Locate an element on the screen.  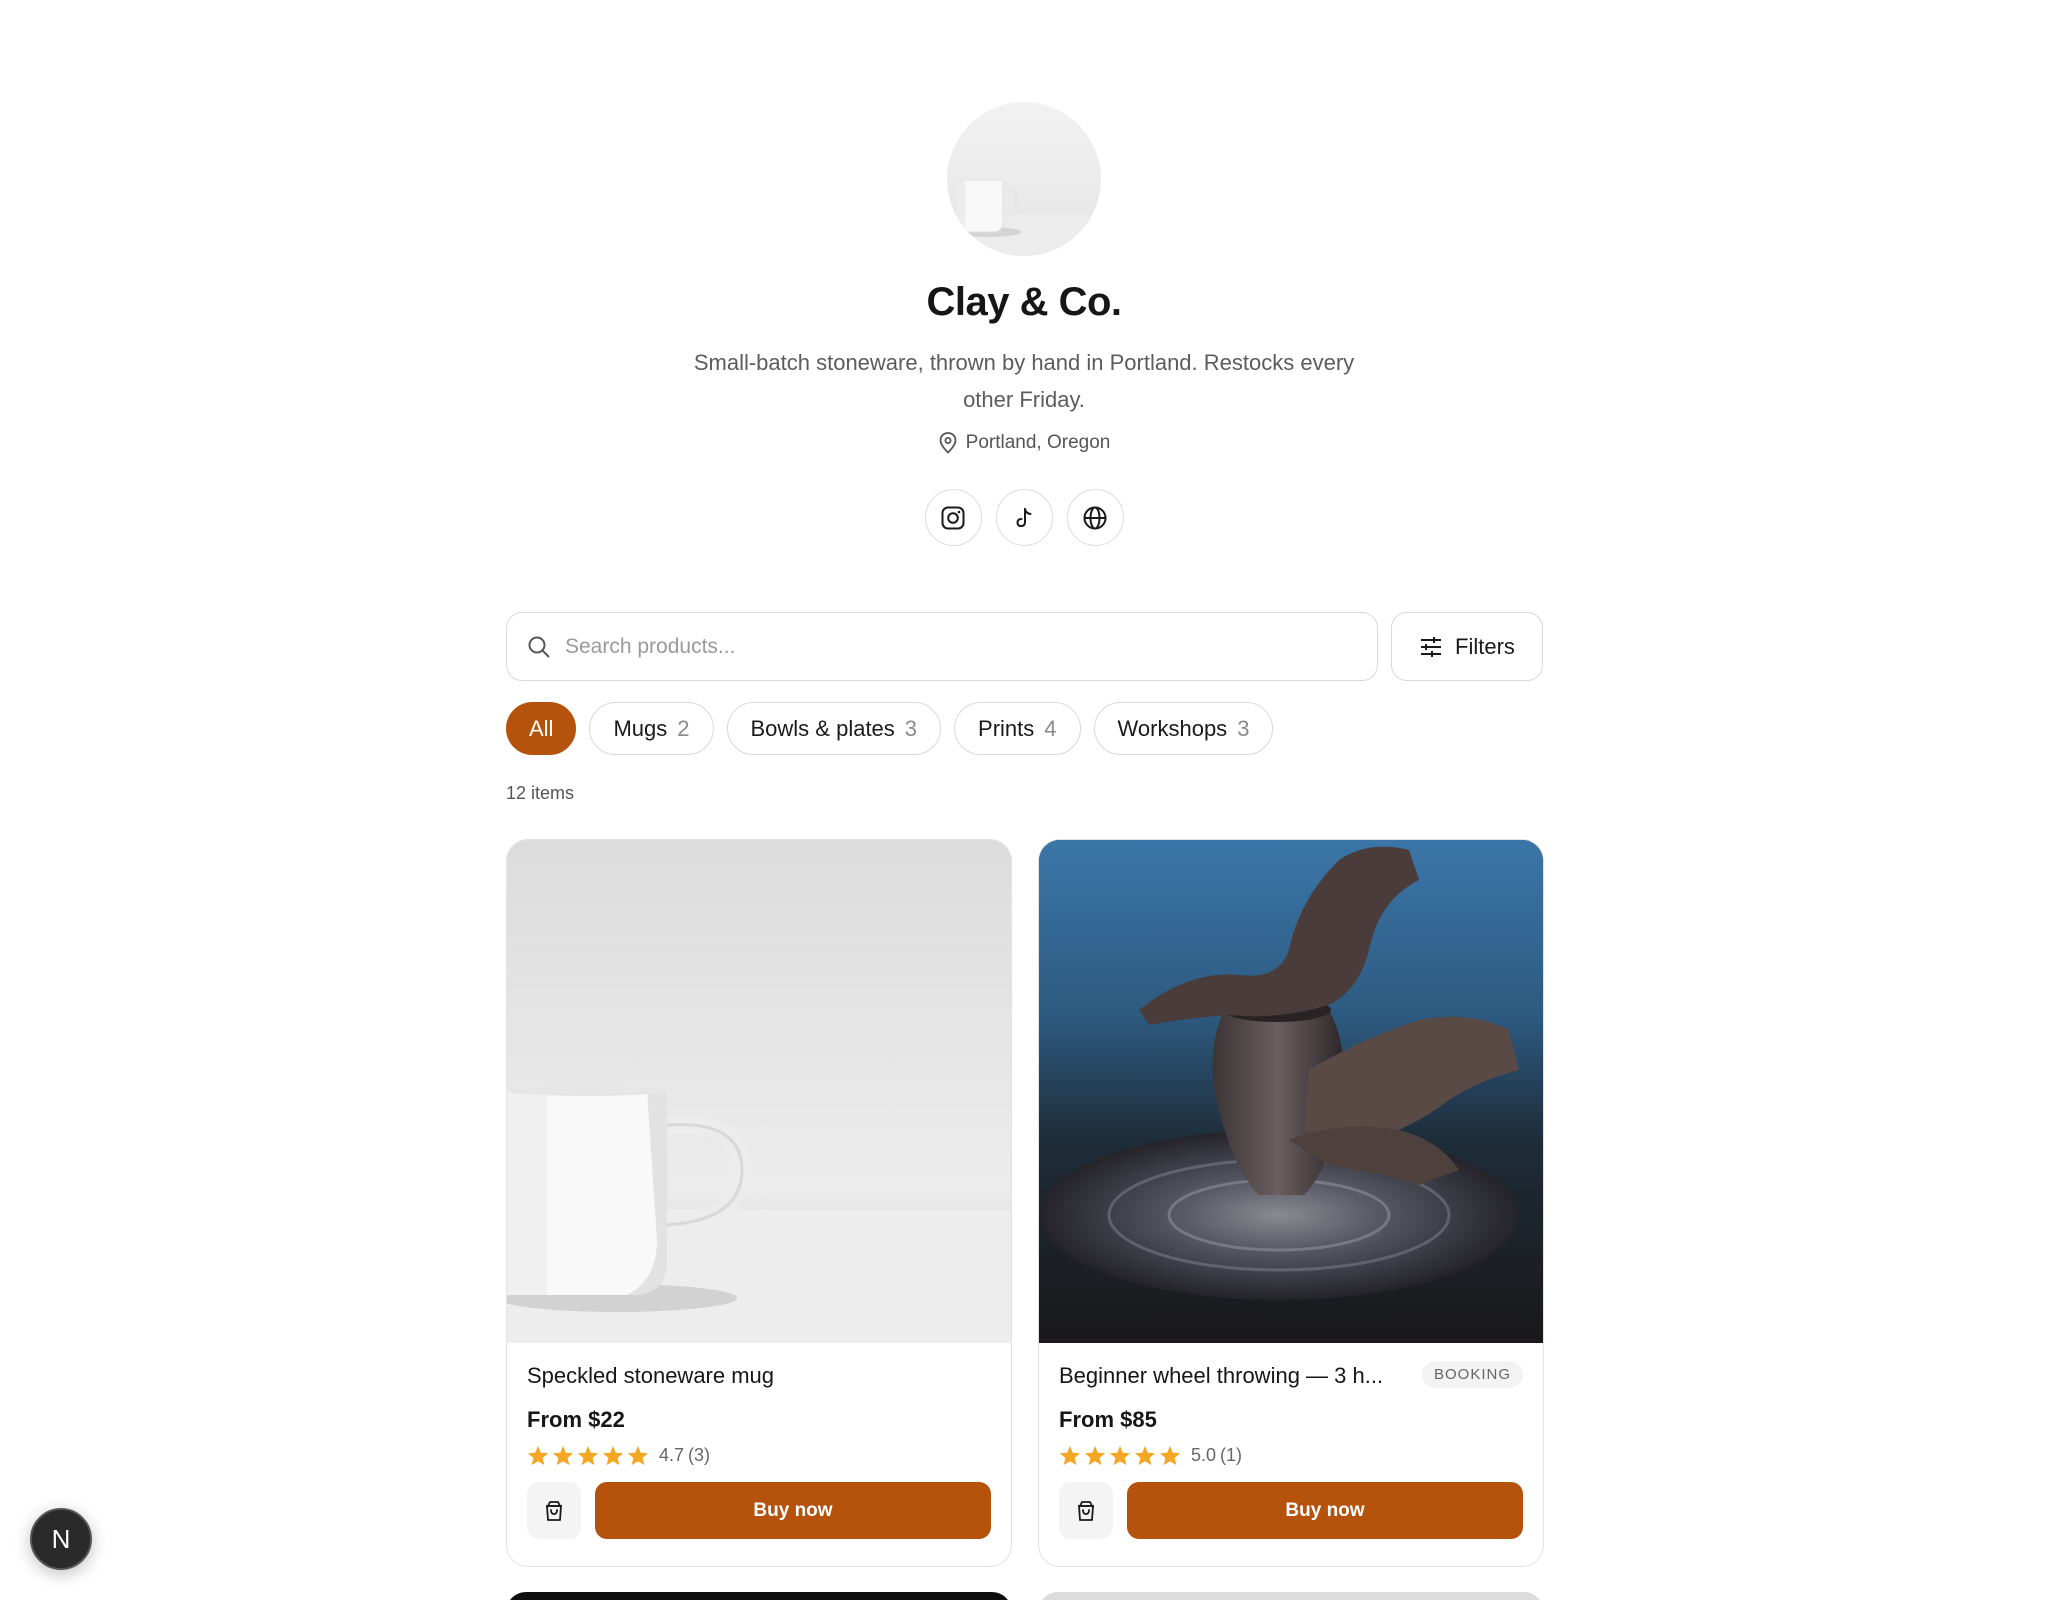
search-bar is located at coordinates (942, 646).